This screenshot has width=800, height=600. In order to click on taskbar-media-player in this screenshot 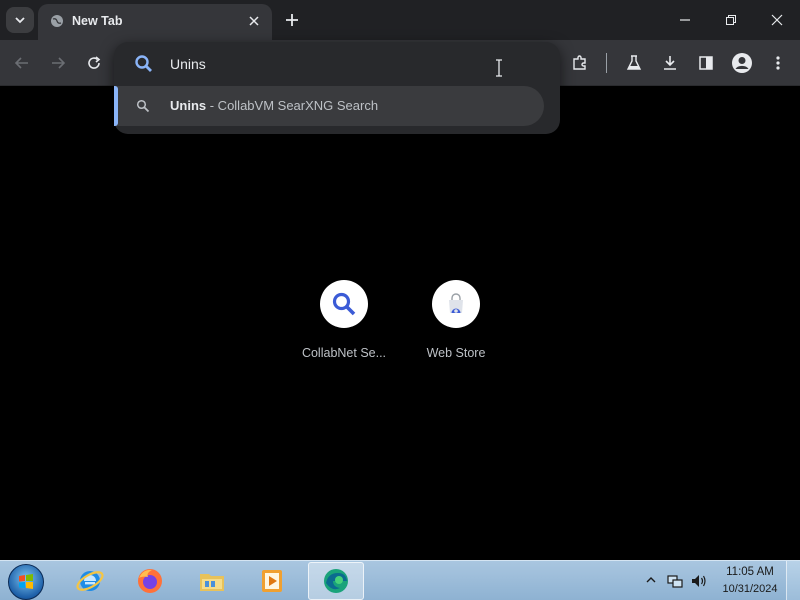, I will do `click(272, 581)`.